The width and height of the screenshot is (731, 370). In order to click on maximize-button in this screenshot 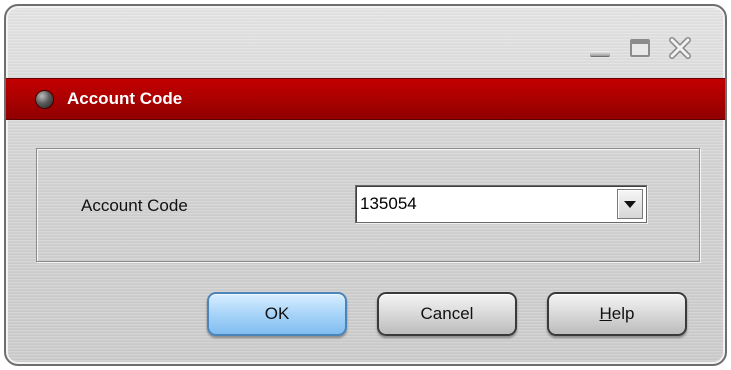, I will do `click(640, 48)`.